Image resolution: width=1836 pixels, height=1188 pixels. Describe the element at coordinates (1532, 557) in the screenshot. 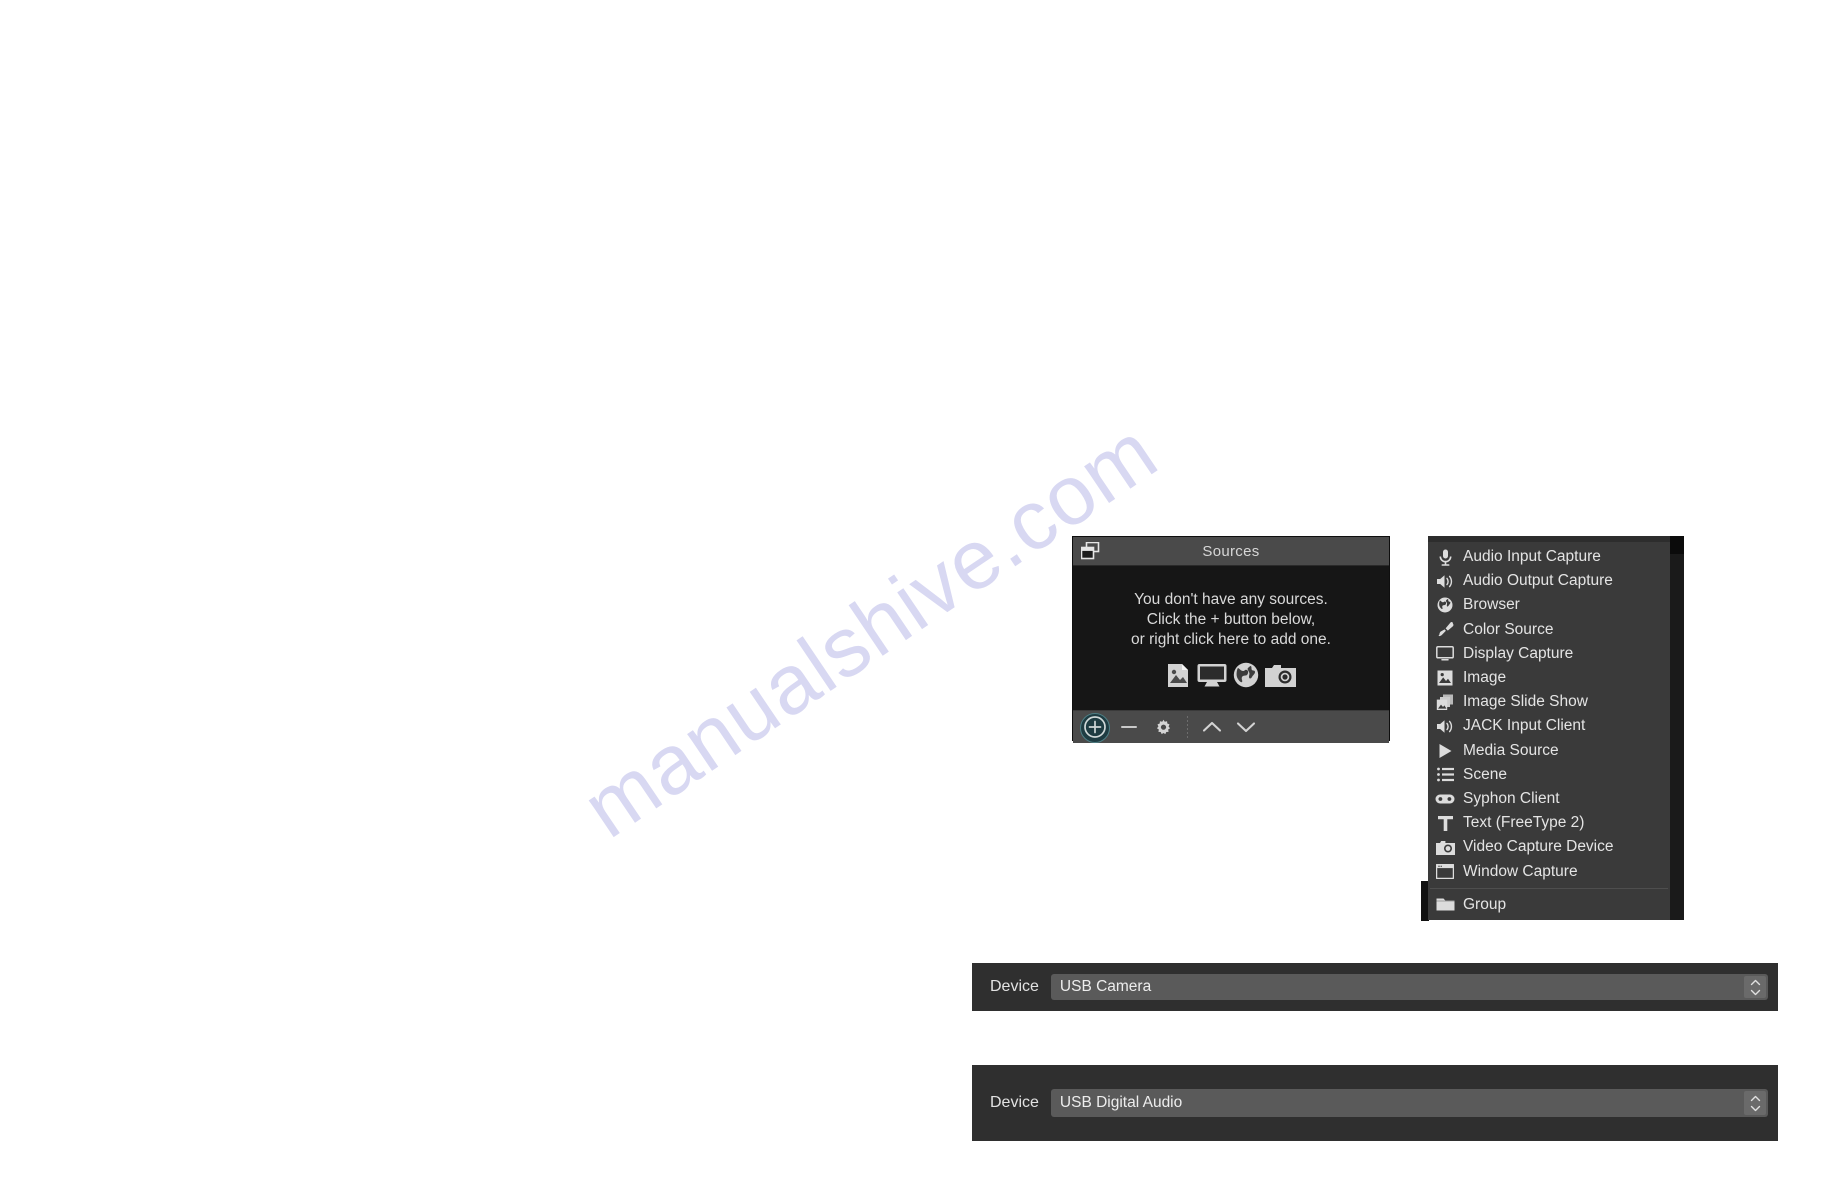

I see `menu-item-label: Audio Input Capture` at that location.